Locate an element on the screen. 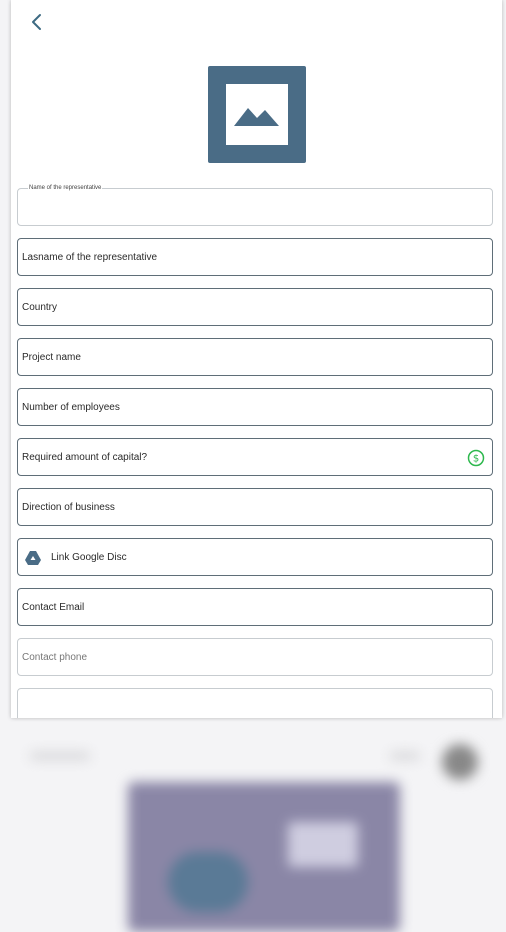 The width and height of the screenshot is (506, 932). field-label: Country is located at coordinates (40, 307).